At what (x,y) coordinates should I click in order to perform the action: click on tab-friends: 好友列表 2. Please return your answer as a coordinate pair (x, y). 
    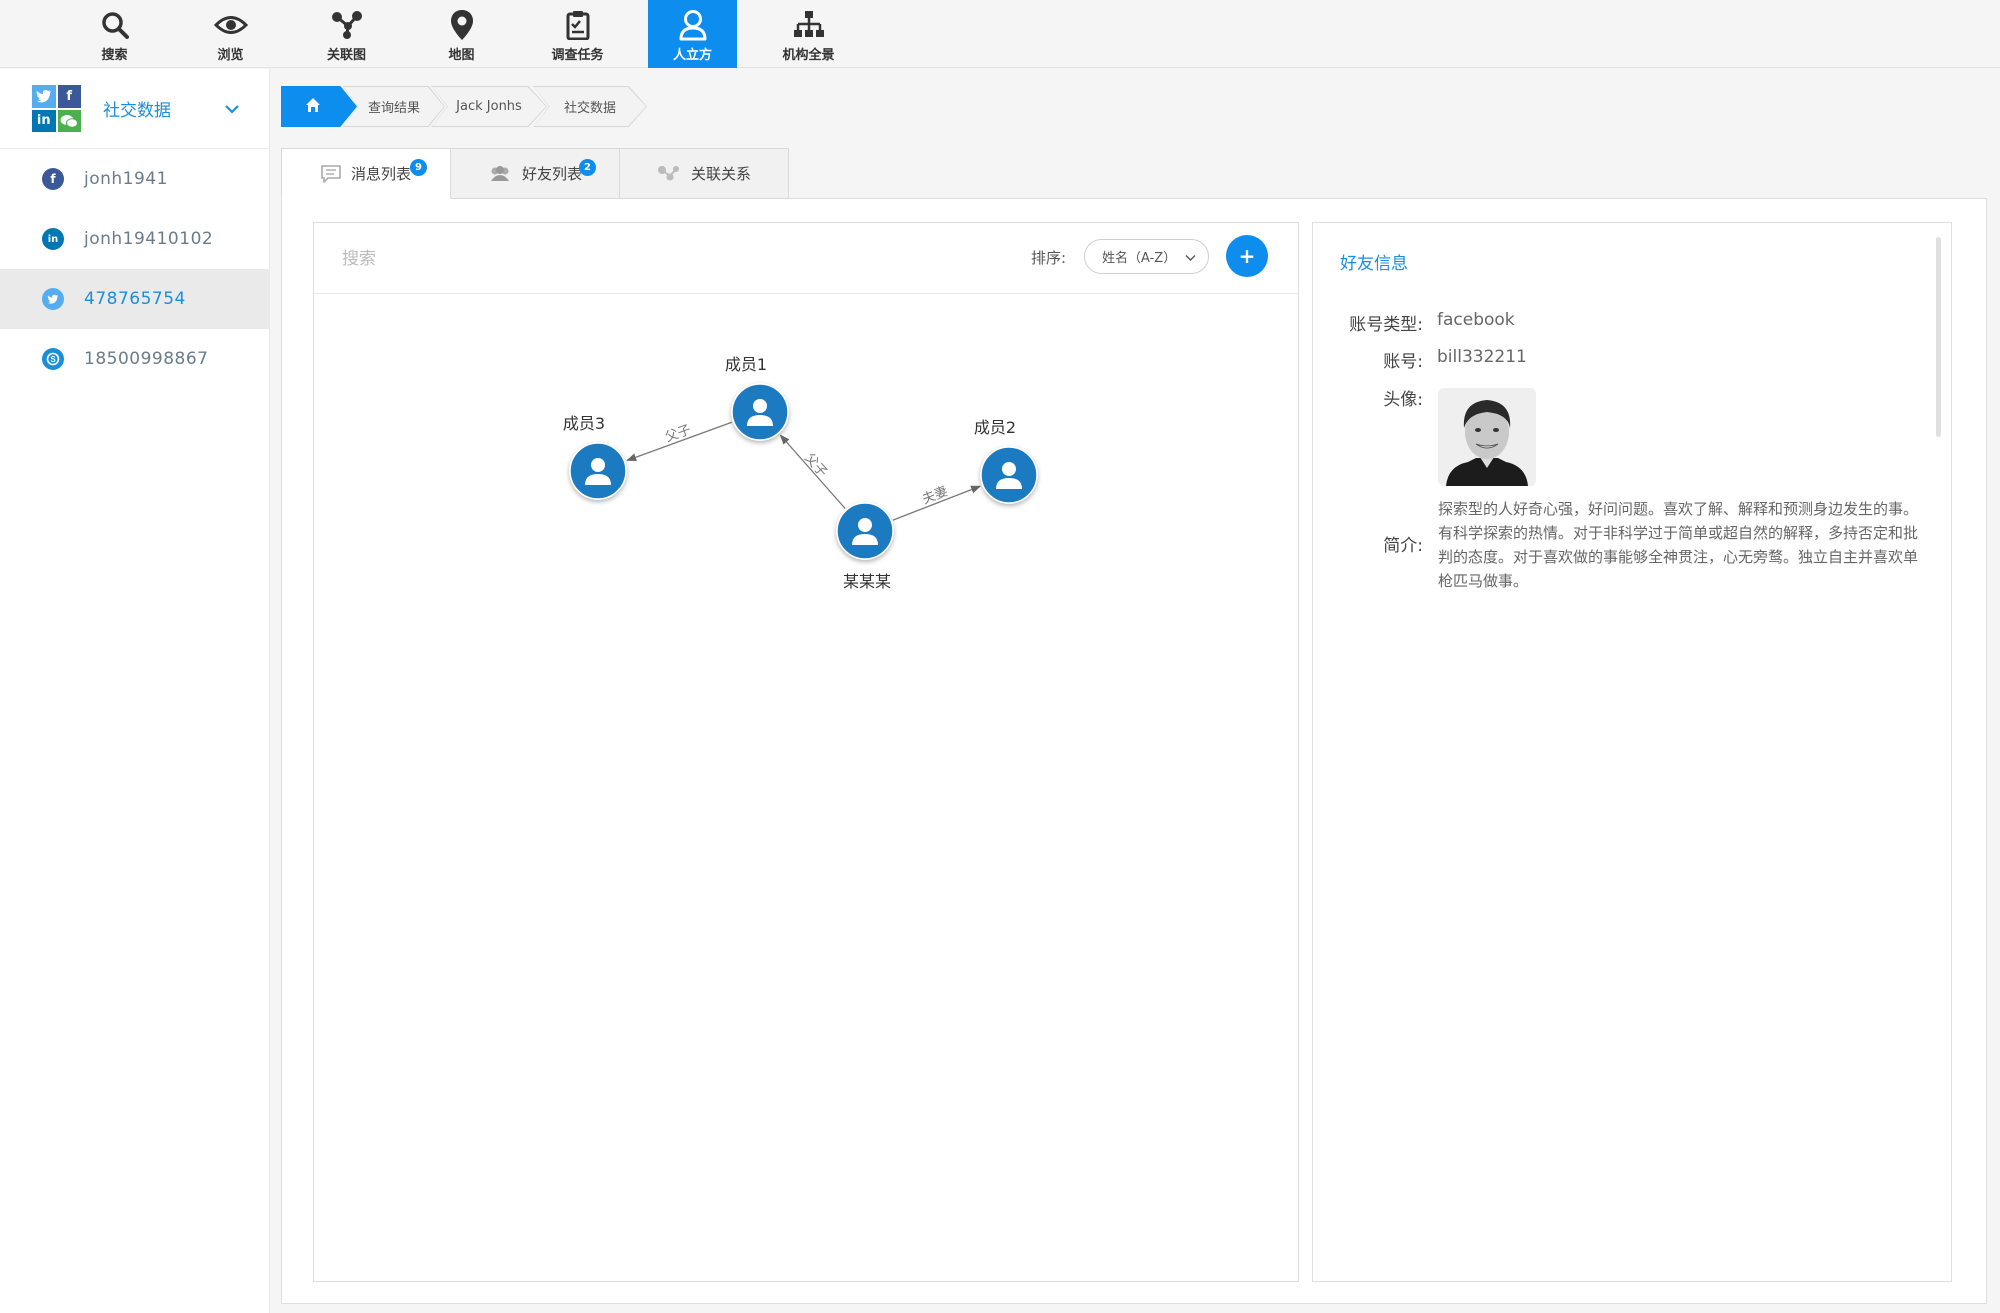
    Looking at the image, I should click on (535, 173).